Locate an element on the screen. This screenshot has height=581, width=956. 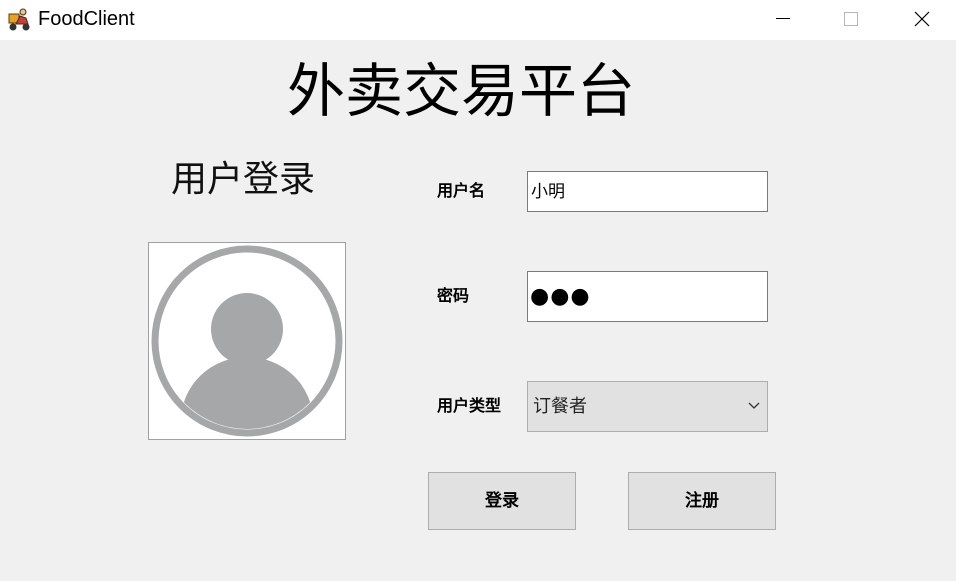
user-avatar-icon is located at coordinates (247, 341).